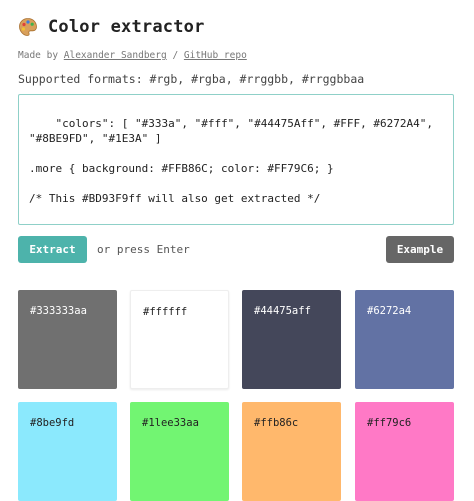  Describe the element at coordinates (41, 55) in the screenshot. I see `byline-prefix: Made by` at that location.